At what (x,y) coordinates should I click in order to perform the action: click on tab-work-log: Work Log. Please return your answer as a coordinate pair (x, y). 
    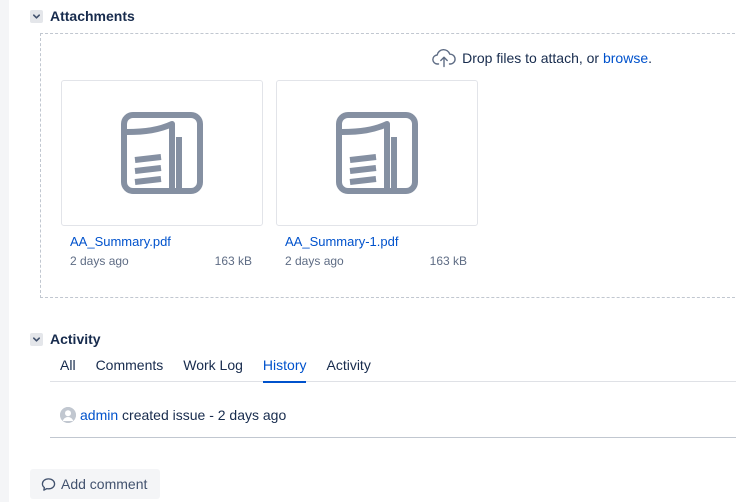
    Looking at the image, I should click on (213, 369).